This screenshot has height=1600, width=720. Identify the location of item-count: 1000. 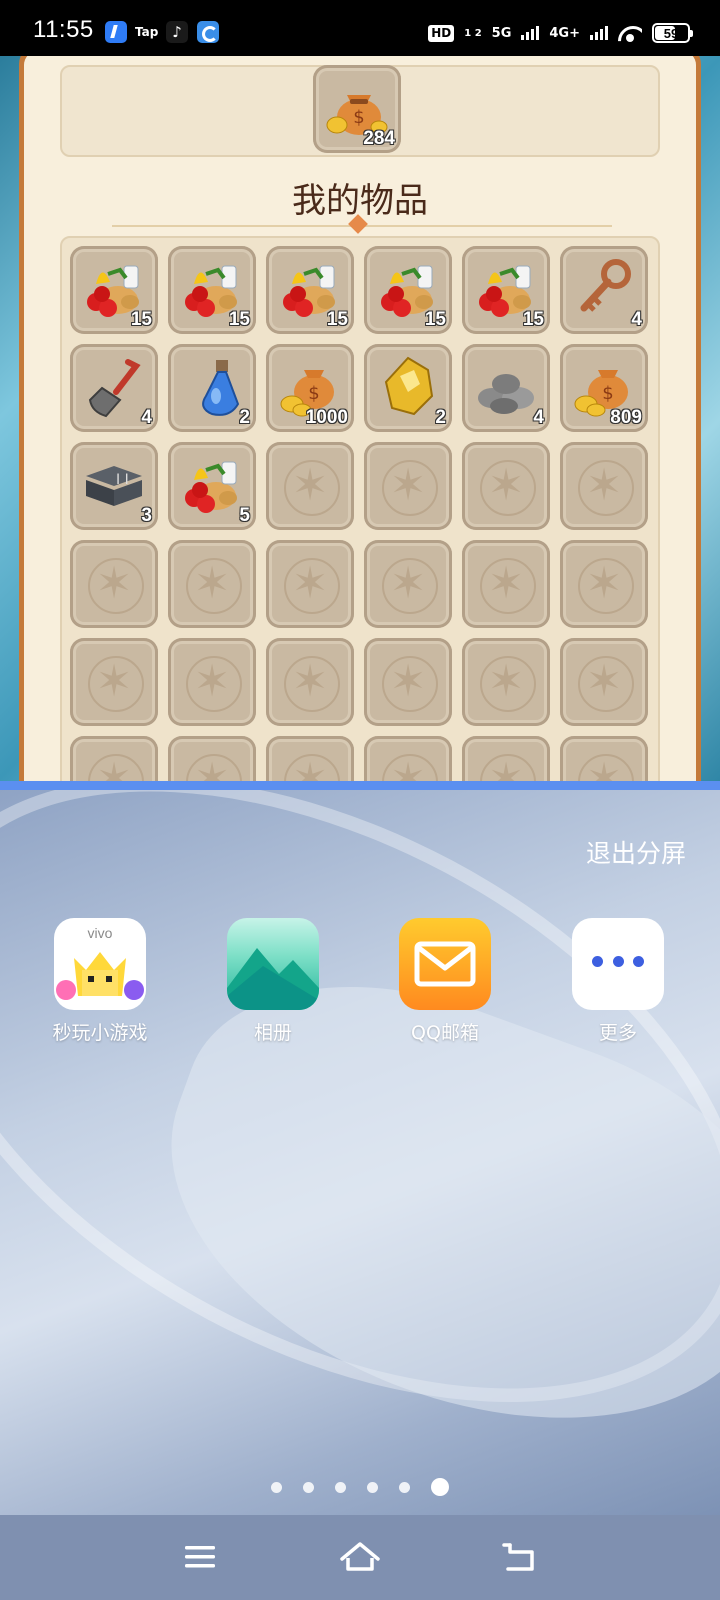
(326, 417).